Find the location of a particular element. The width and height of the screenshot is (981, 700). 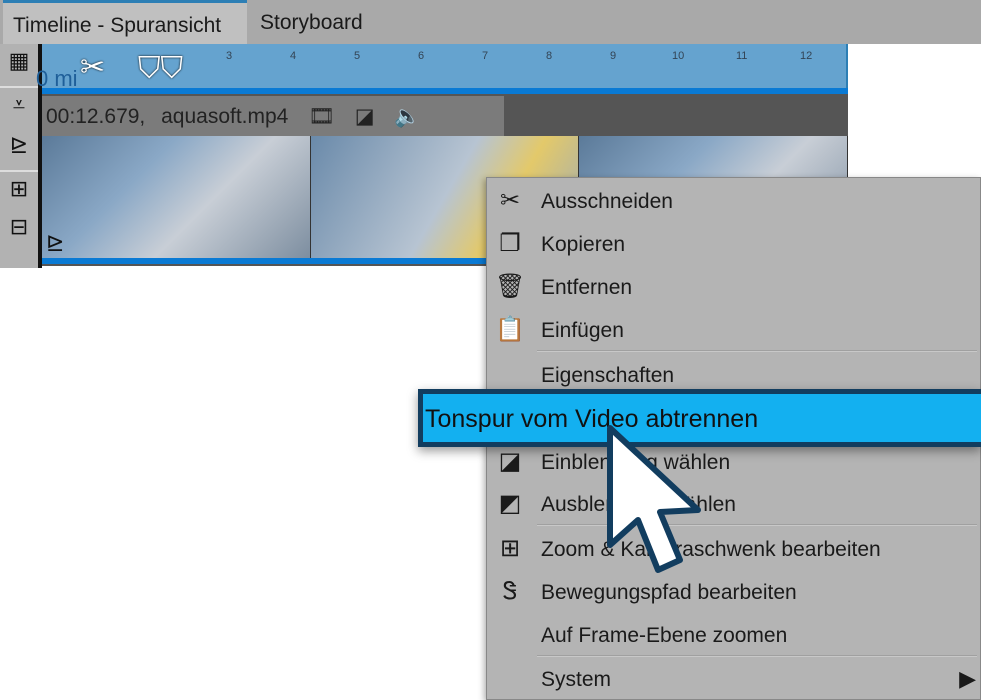

ruler-tick: 6 is located at coordinates (421, 56).